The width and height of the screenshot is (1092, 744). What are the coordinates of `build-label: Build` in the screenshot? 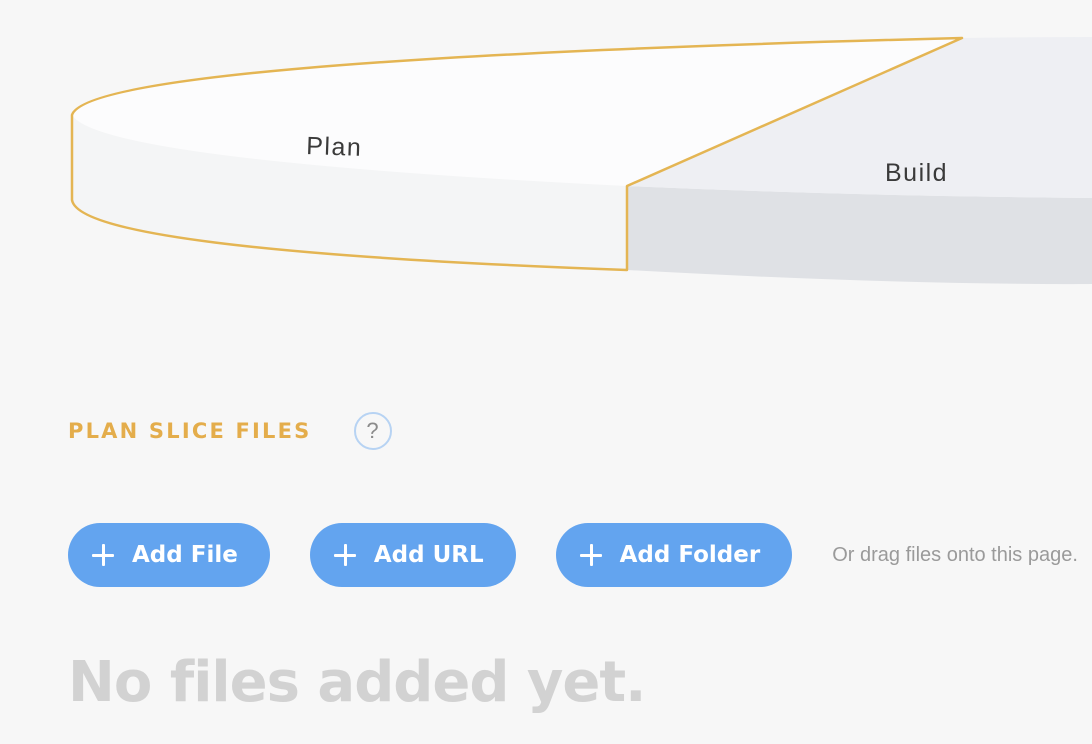 It's located at (916, 173).